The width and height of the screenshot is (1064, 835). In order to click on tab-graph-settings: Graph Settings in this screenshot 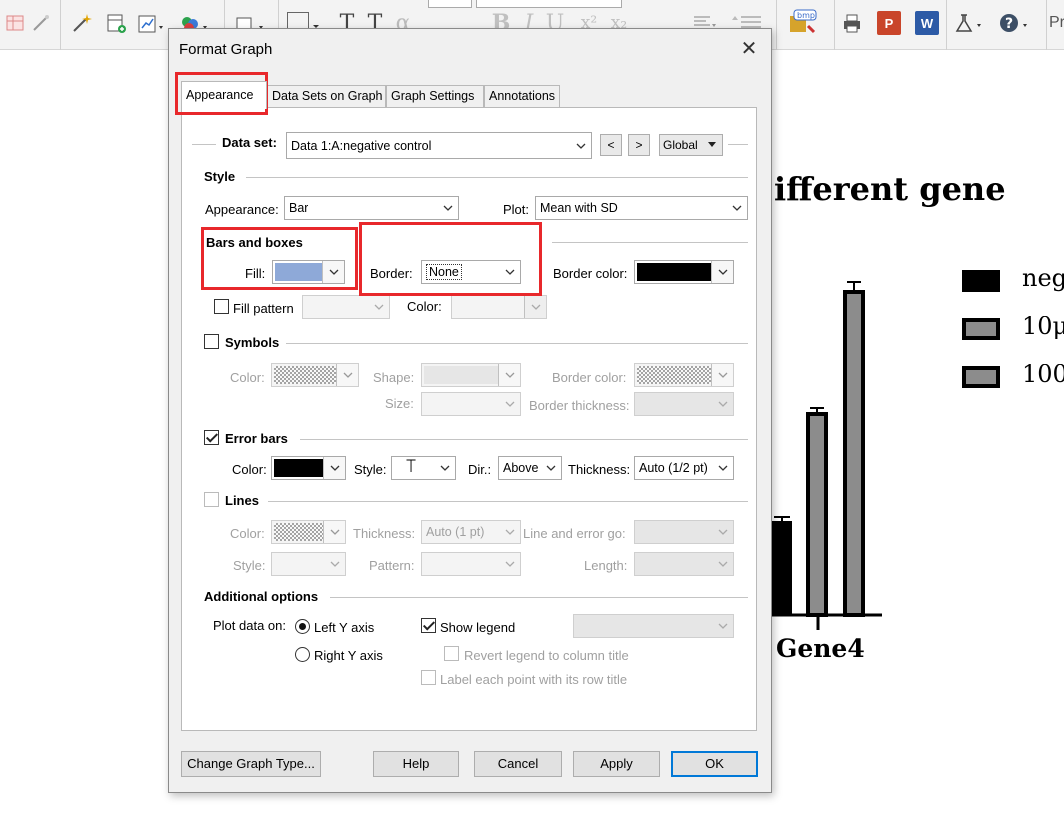, I will do `click(435, 96)`.